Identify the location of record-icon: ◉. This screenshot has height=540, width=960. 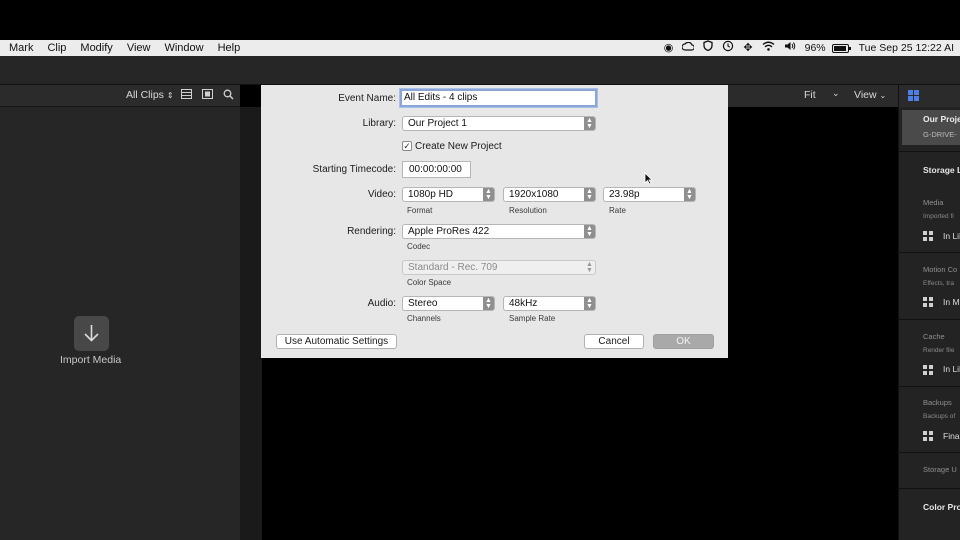
(669, 48).